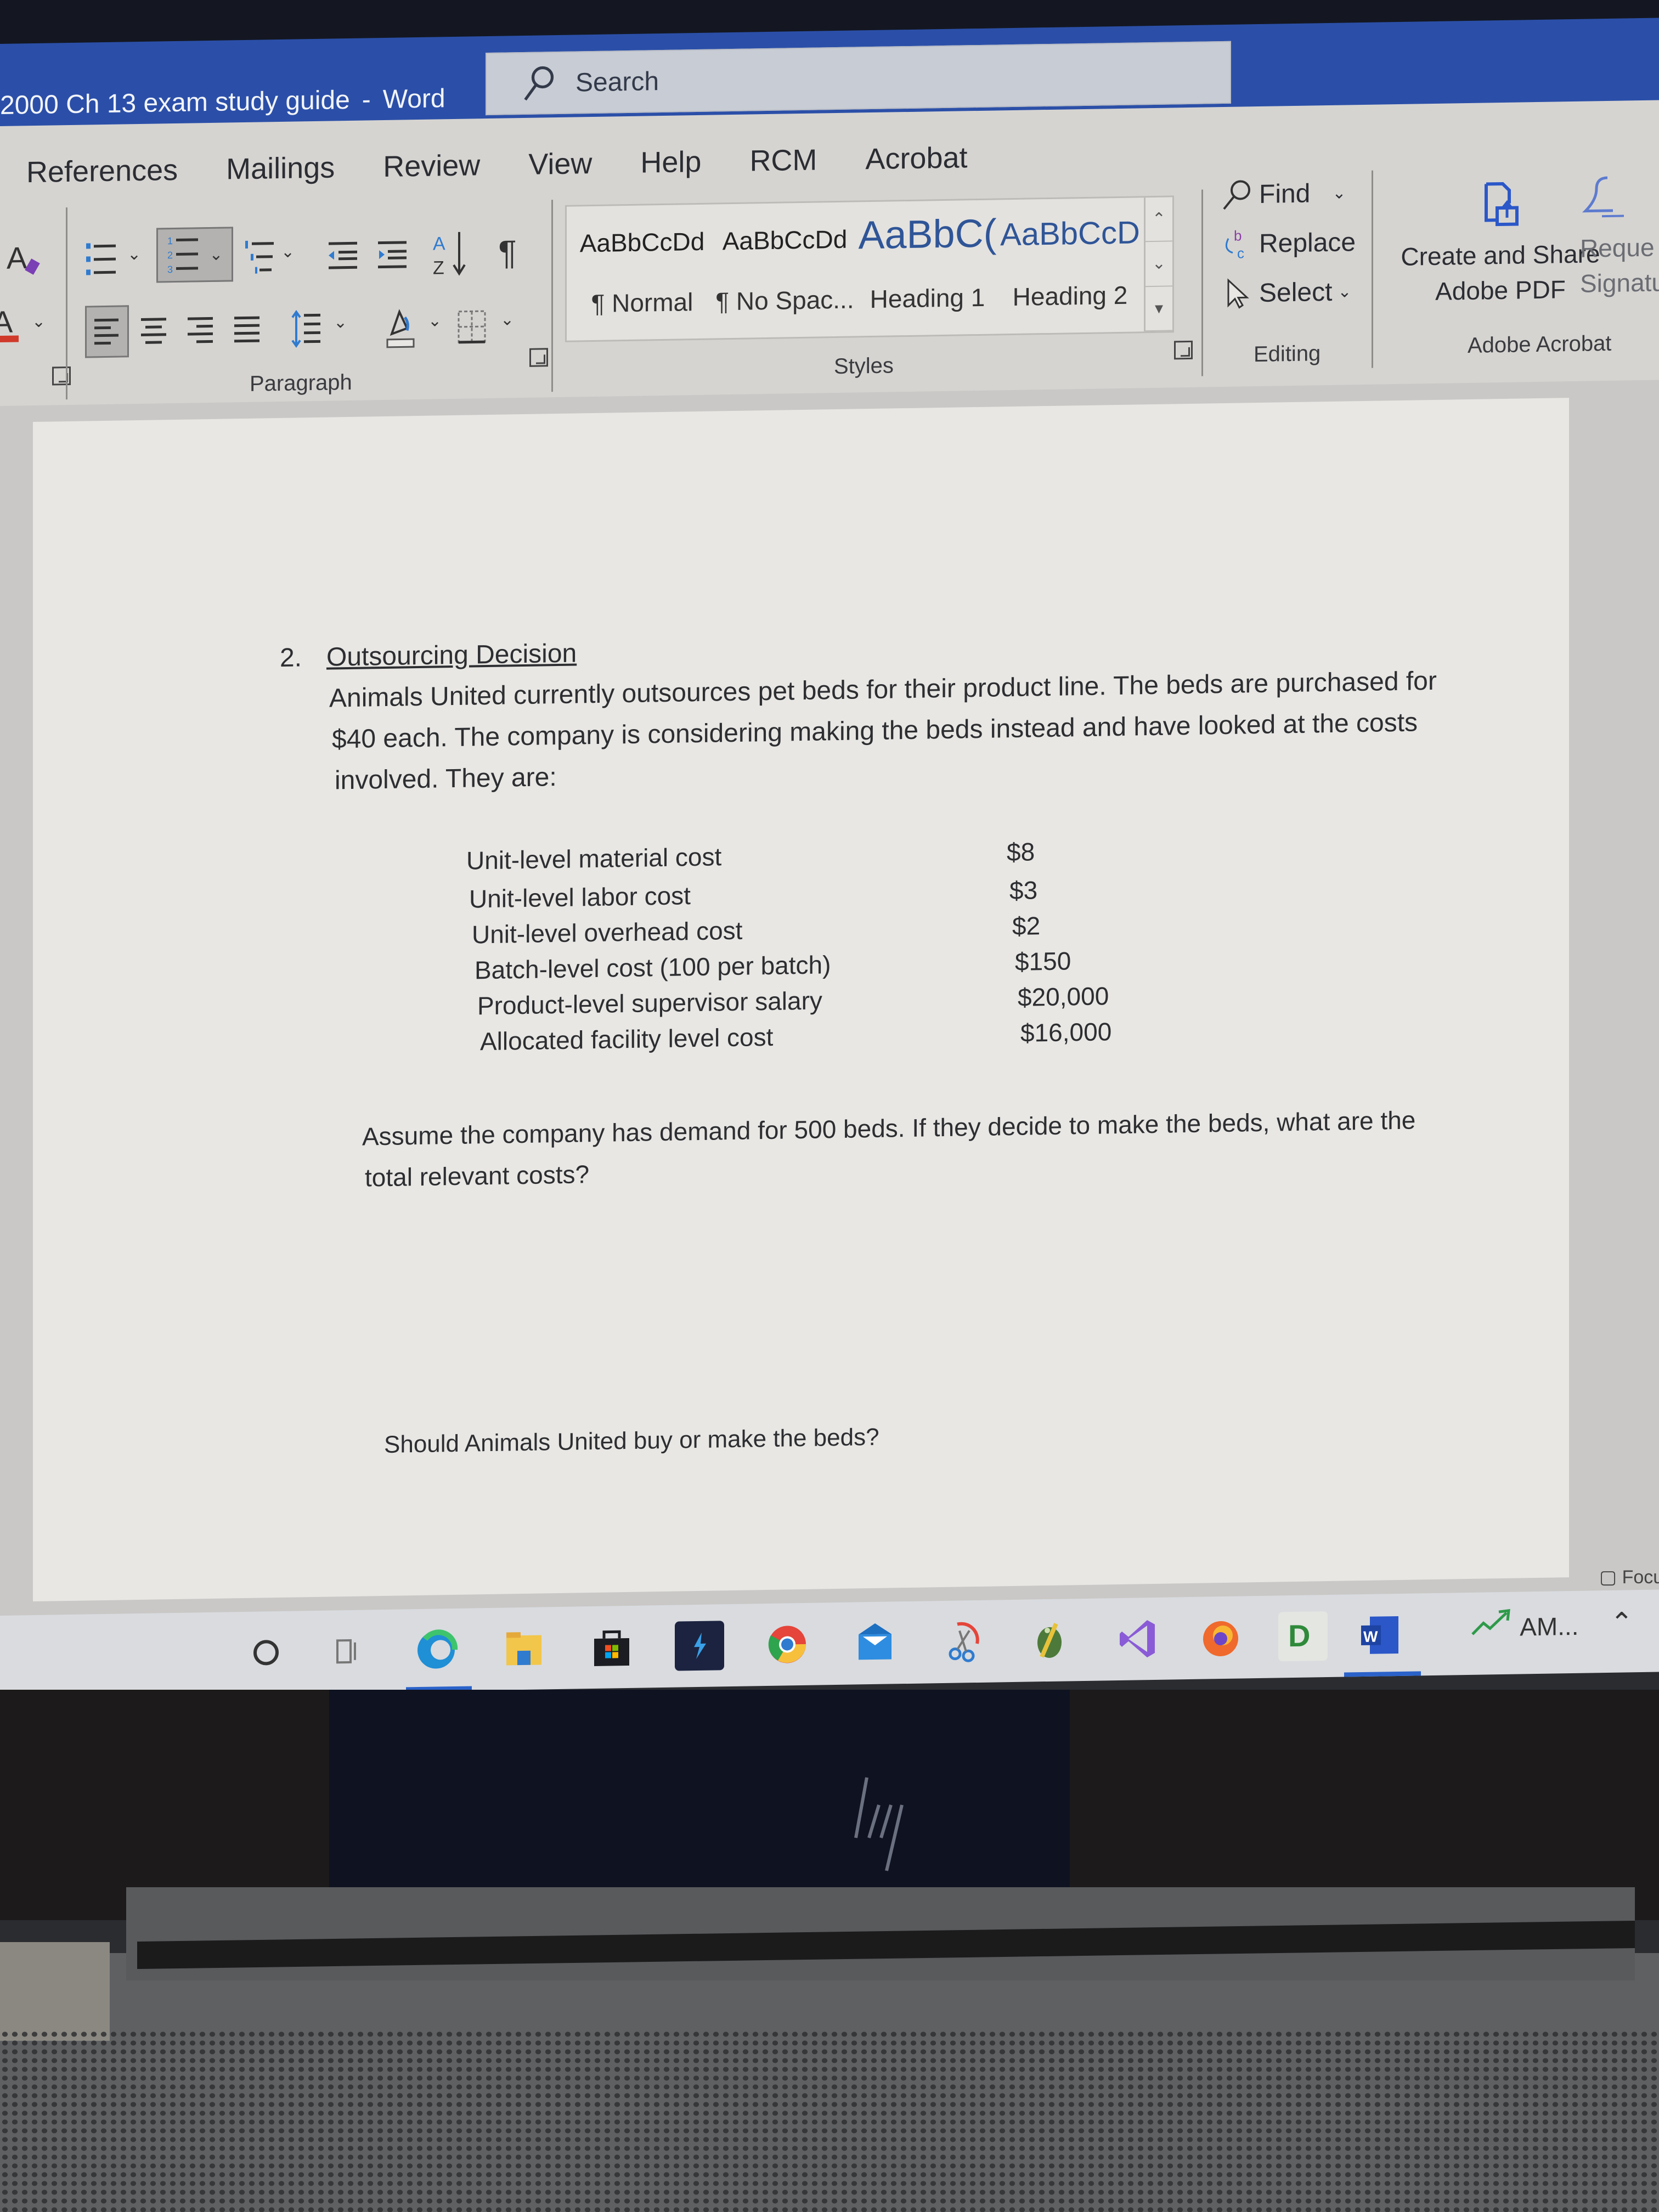 This screenshot has width=1659, height=2212. I want to click on taskbar-mail, so click(875, 1643).